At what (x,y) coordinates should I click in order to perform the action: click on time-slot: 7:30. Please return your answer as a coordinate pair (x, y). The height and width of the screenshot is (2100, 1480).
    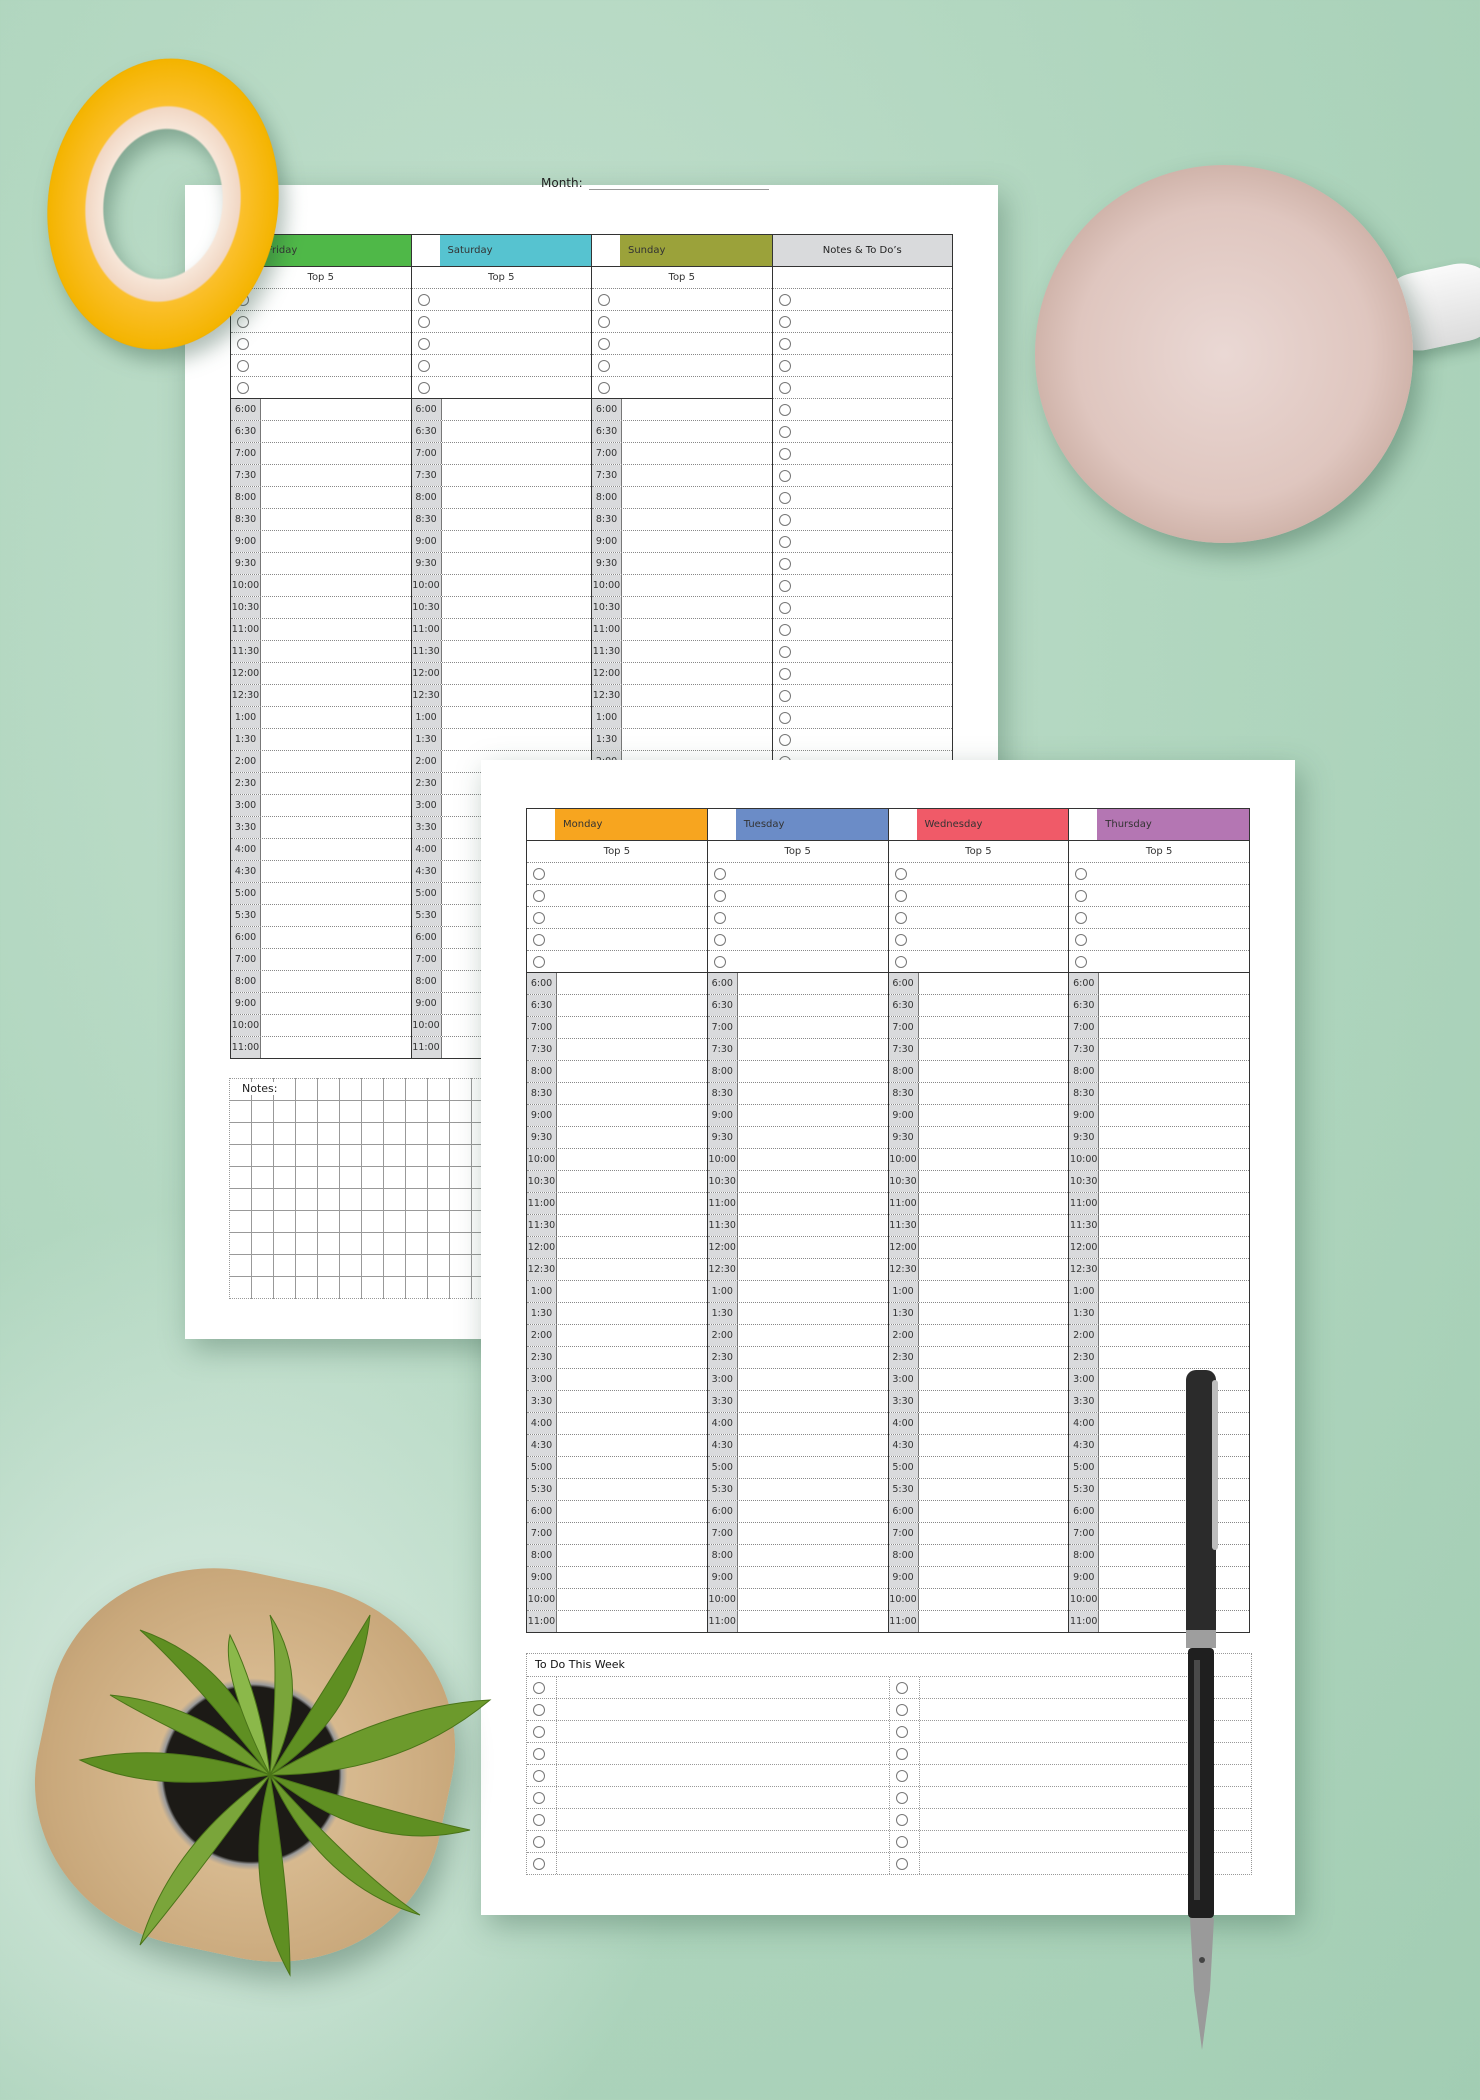
    Looking at the image, I should click on (501, 475).